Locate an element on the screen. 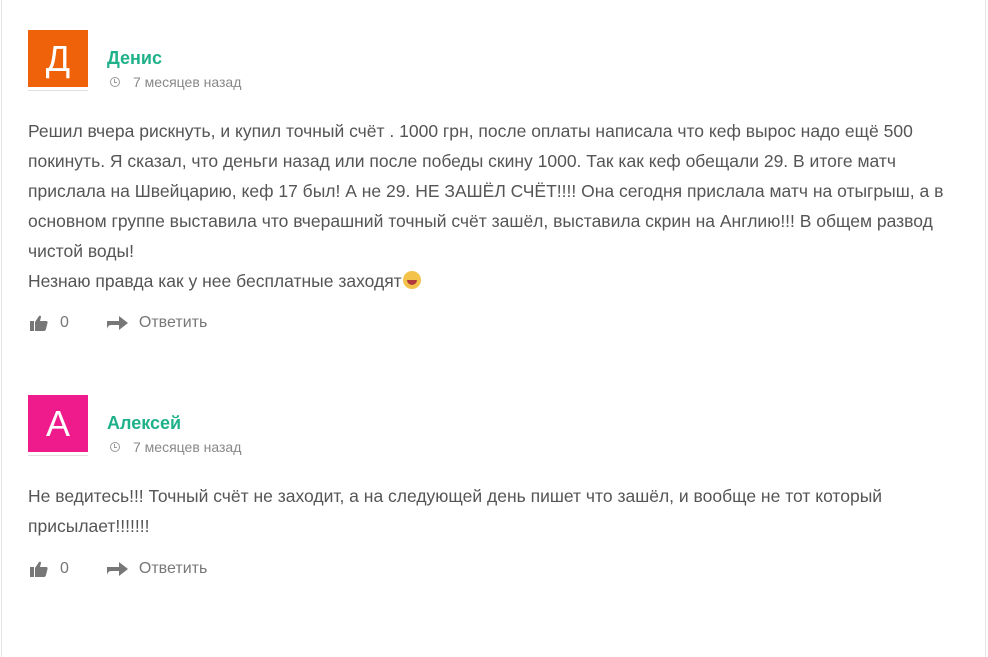  laughing-face-emoji-icon is located at coordinates (411, 280).